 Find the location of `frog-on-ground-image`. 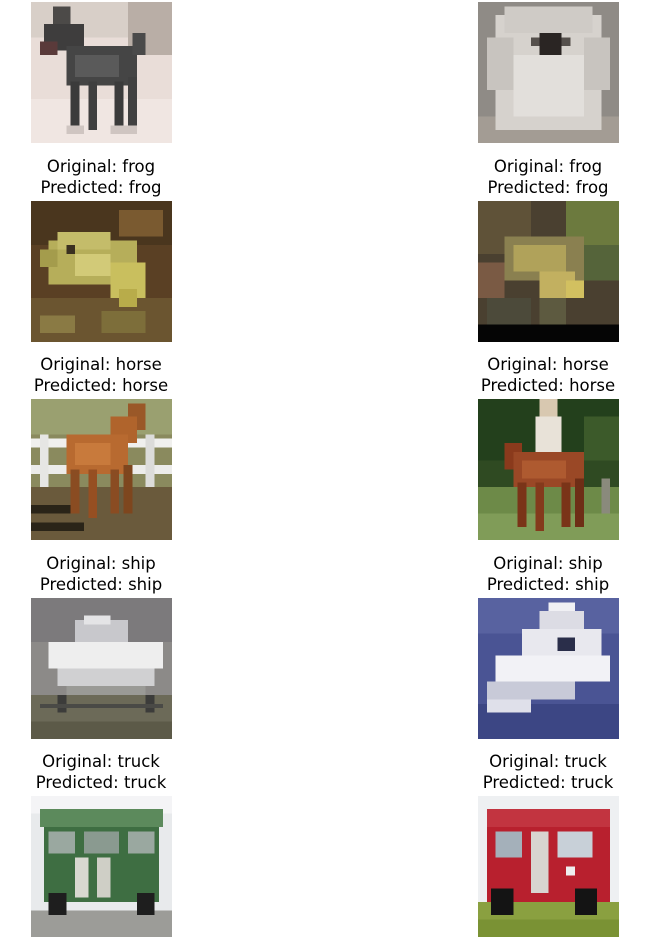

frog-on-ground-image is located at coordinates (548, 271).